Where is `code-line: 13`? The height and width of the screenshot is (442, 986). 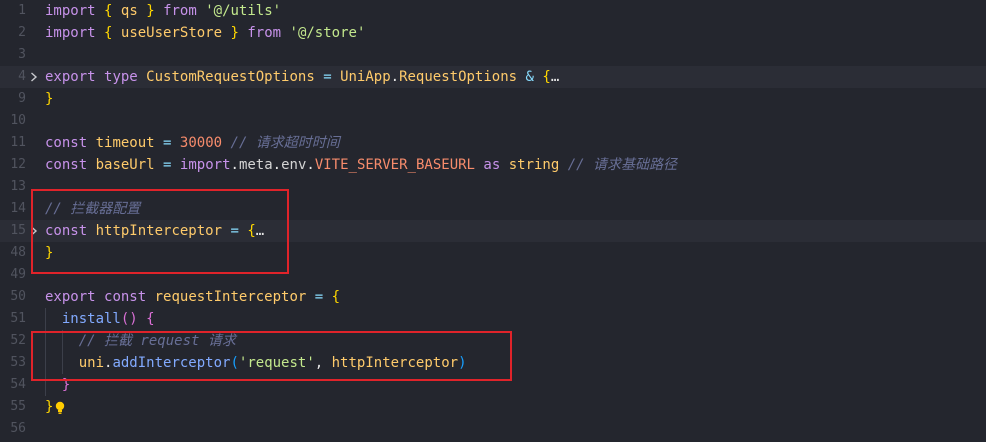 code-line: 13 is located at coordinates (493, 187).